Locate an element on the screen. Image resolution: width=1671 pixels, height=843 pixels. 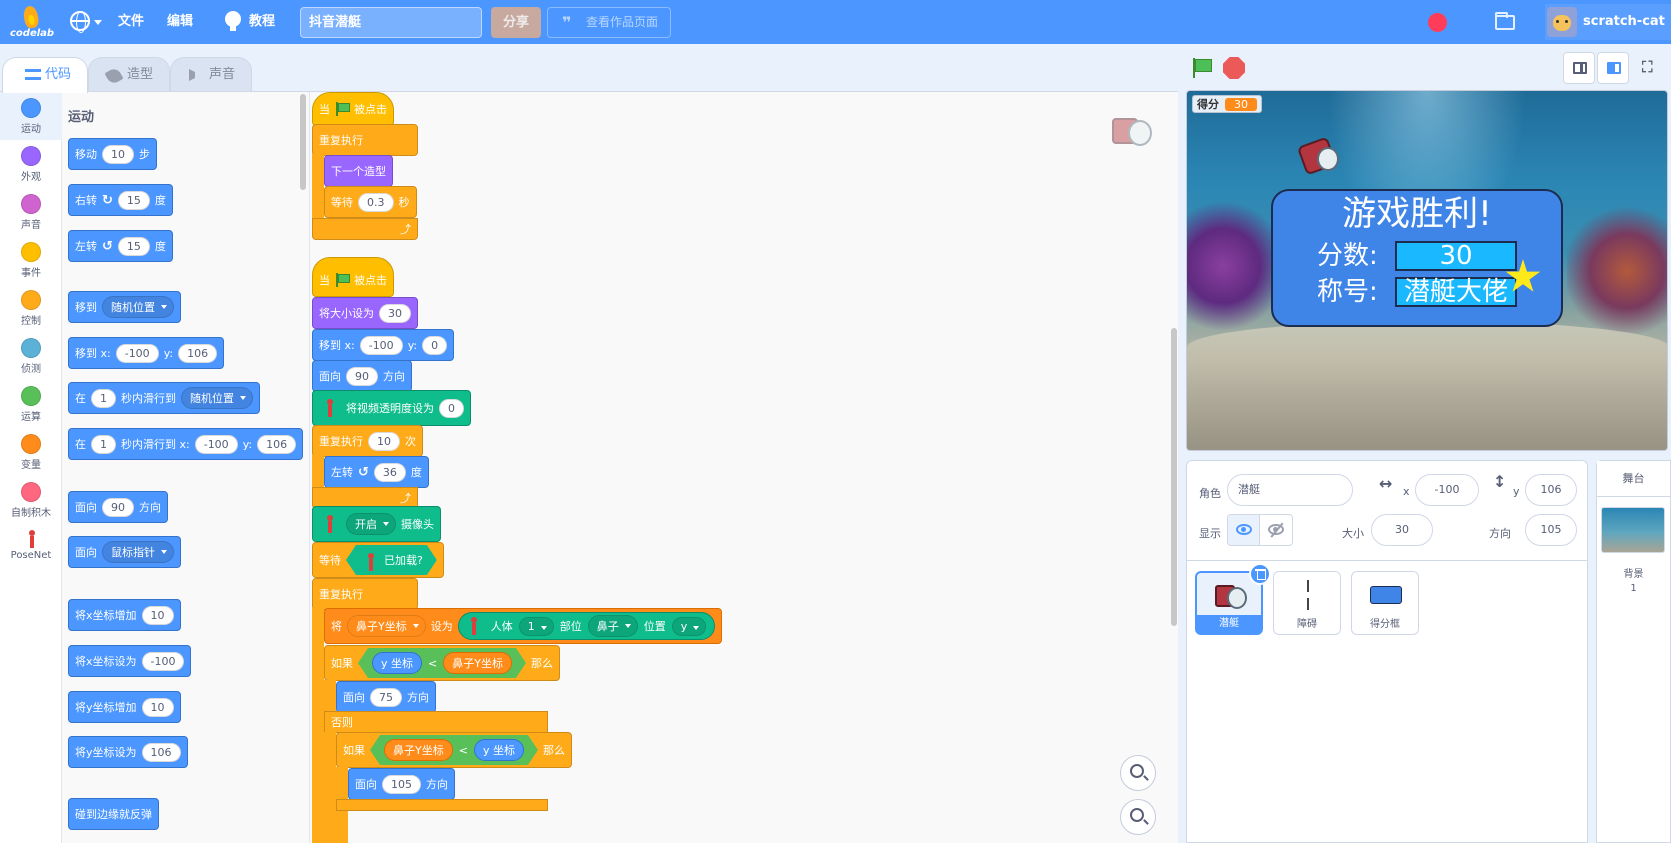
block-set-size: 将大小设为 30 is located at coordinates (365, 313).